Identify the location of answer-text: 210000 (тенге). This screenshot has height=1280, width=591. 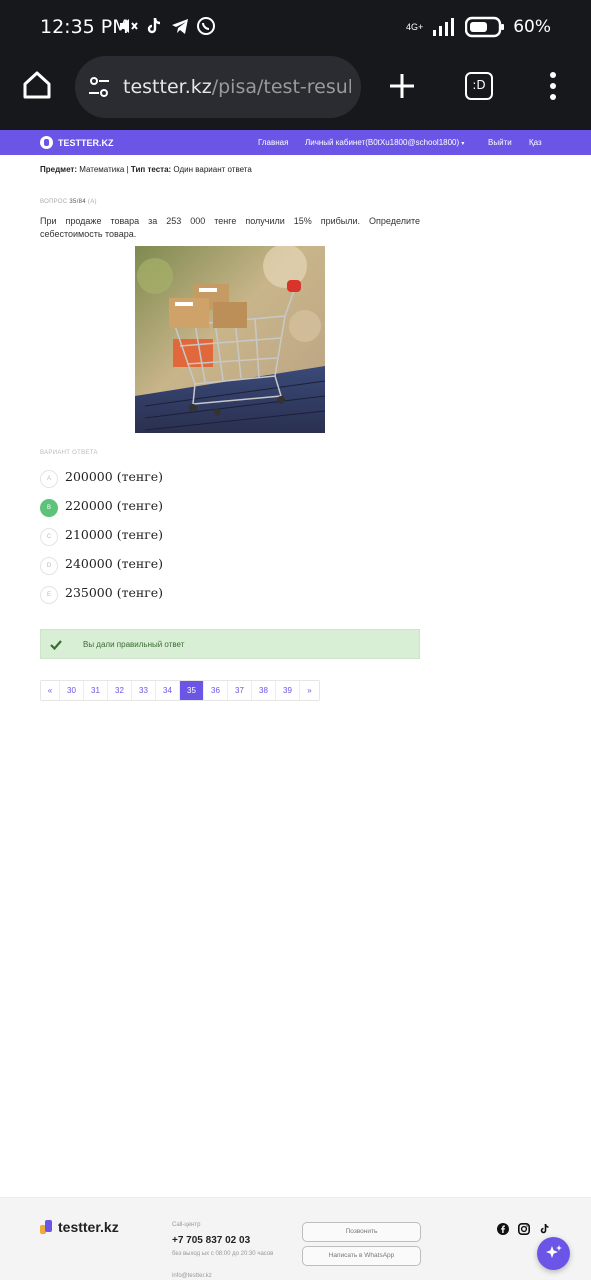
(114, 534).